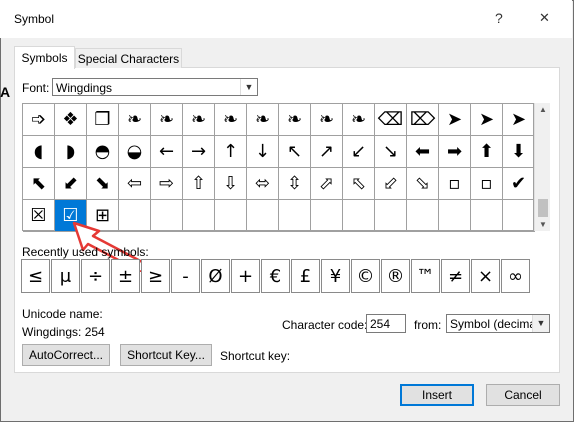 The width and height of the screenshot is (574, 422). What do you see at coordinates (128, 58) in the screenshot?
I see `tab-special-characters: Special Characters` at bounding box center [128, 58].